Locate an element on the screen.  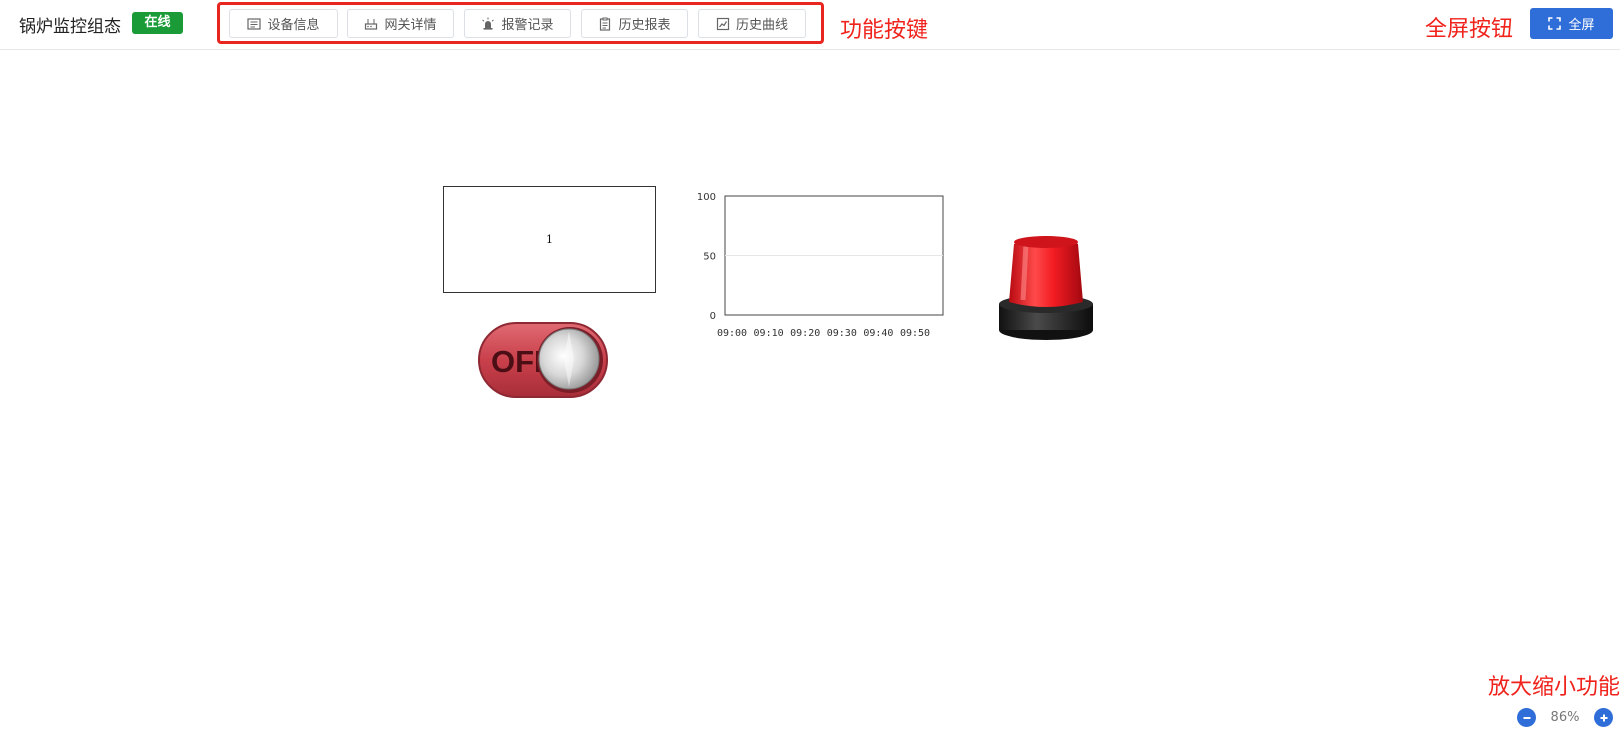
fullscreen-icon is located at coordinates (1555, 23).